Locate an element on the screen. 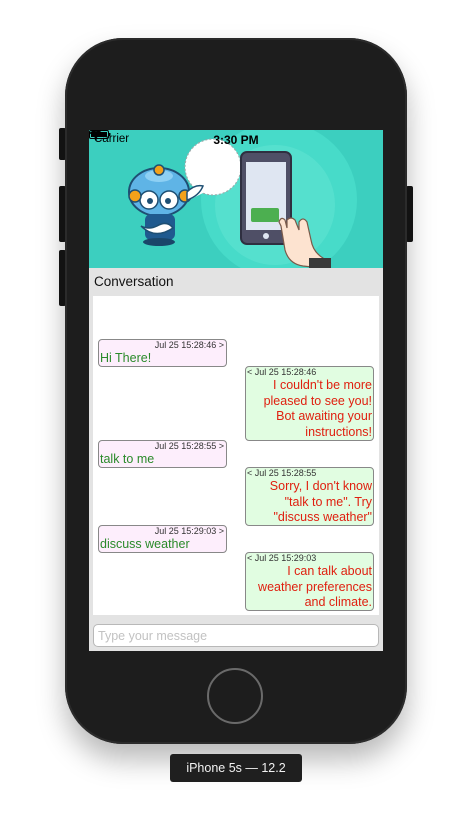 The height and width of the screenshot is (818, 472). message-timestamp: < Jul 25 15:29:03 is located at coordinates (282, 558).